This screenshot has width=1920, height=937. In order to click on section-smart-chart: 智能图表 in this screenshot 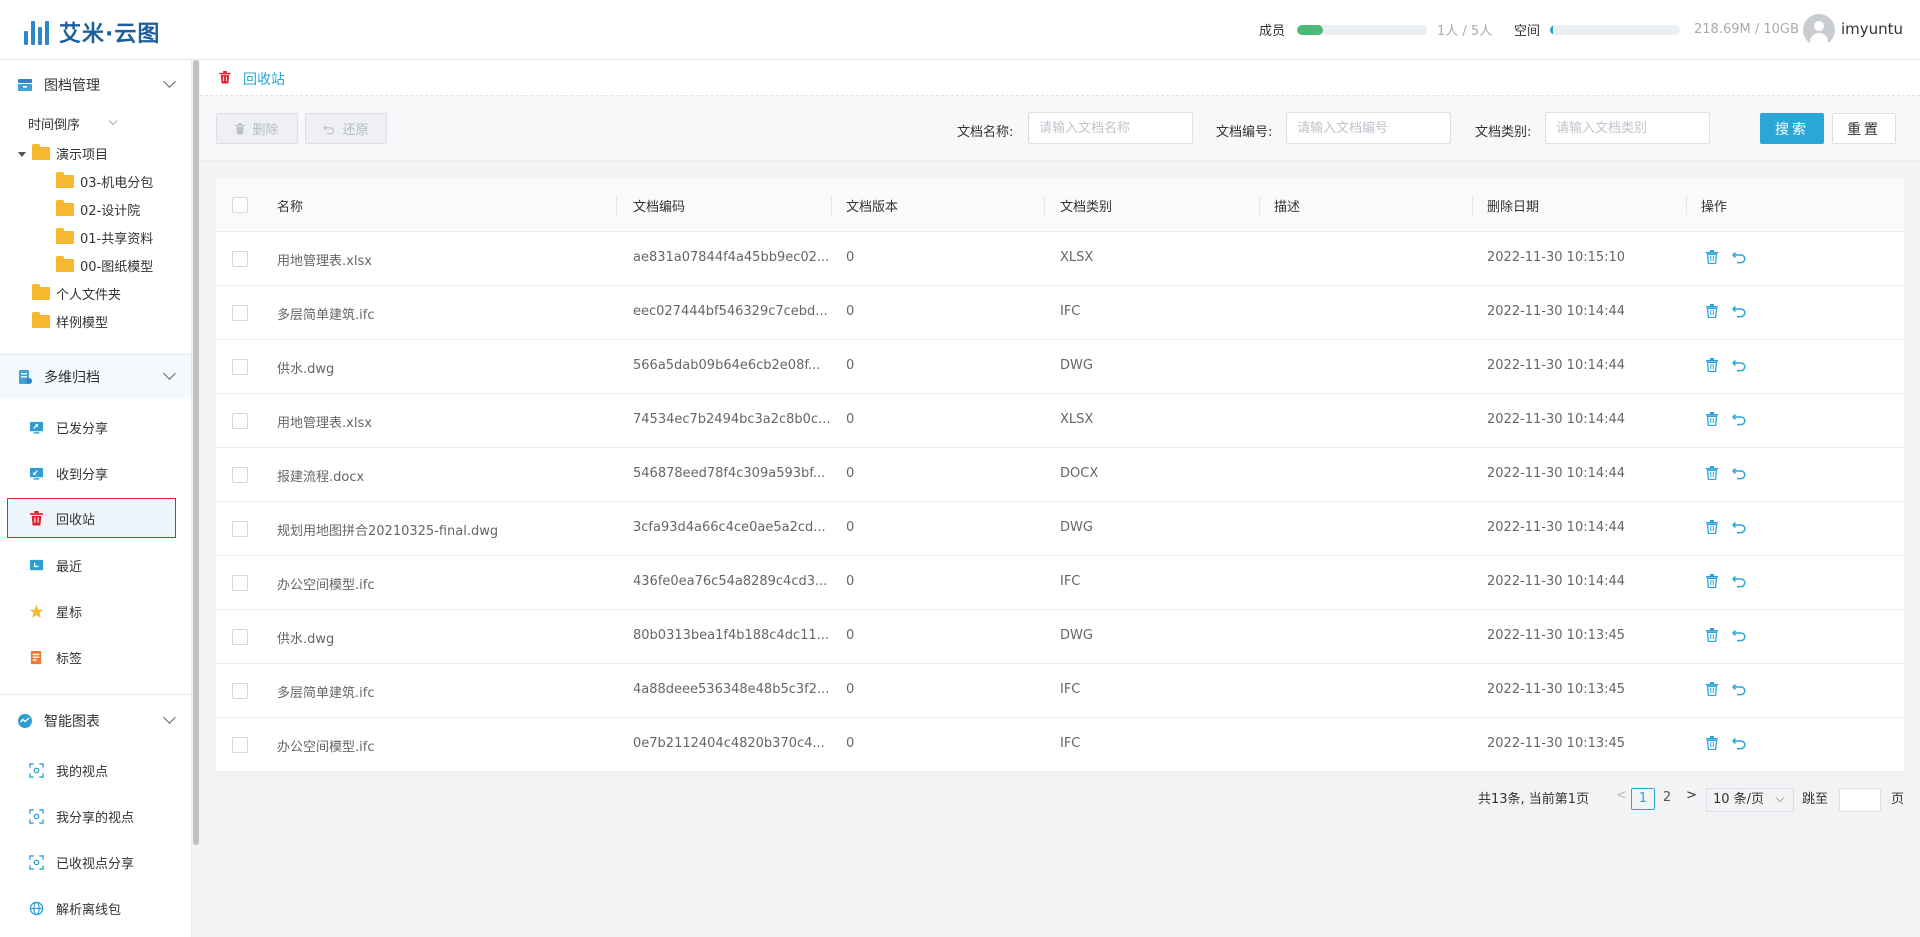, I will do `click(95, 721)`.